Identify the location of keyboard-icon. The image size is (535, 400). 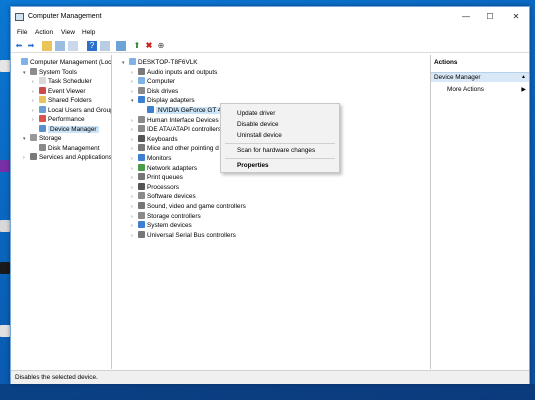
(141, 138).